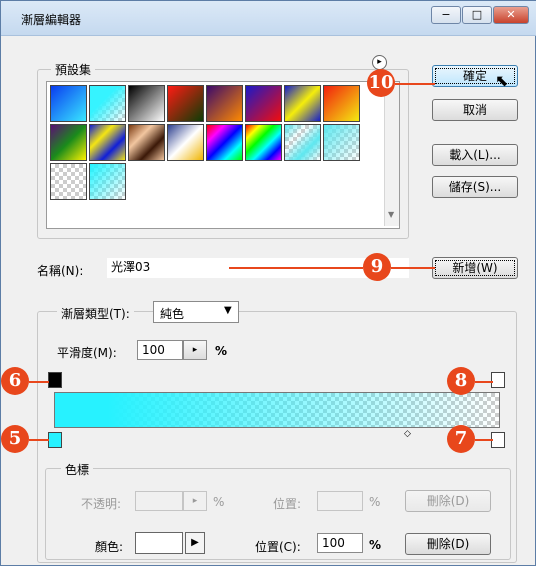  Describe the element at coordinates (375, 545) in the screenshot. I see `color-location-unit: %` at that location.